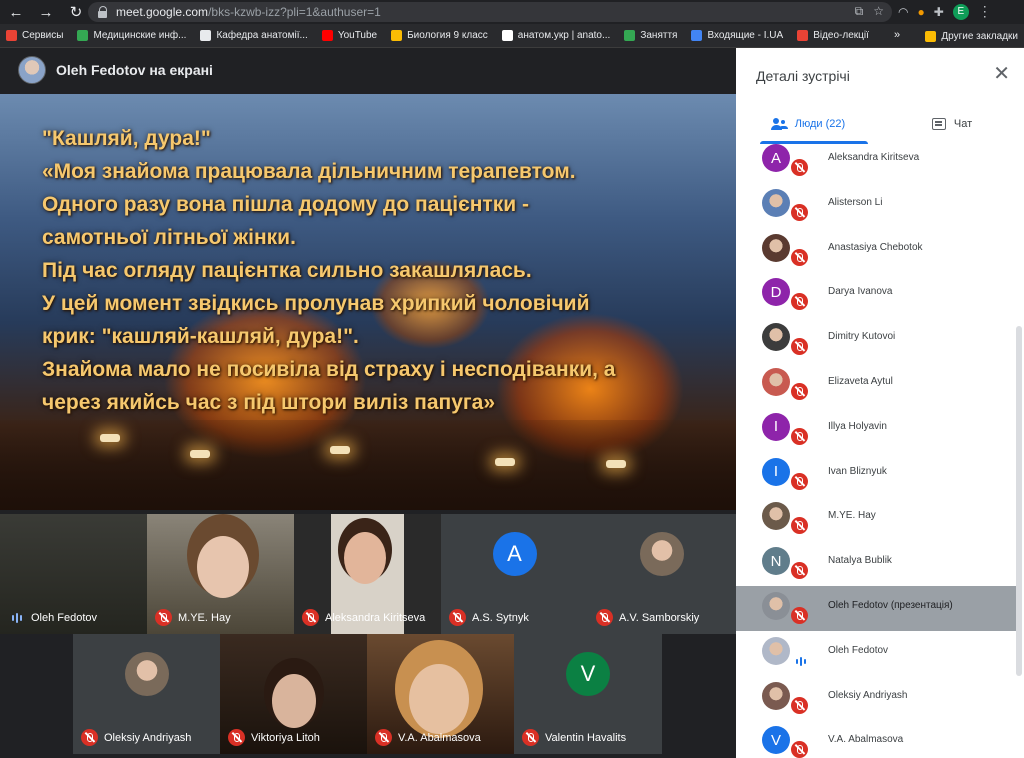  What do you see at coordinates (1019, 501) in the screenshot?
I see `people-list-scrollbar` at bounding box center [1019, 501].